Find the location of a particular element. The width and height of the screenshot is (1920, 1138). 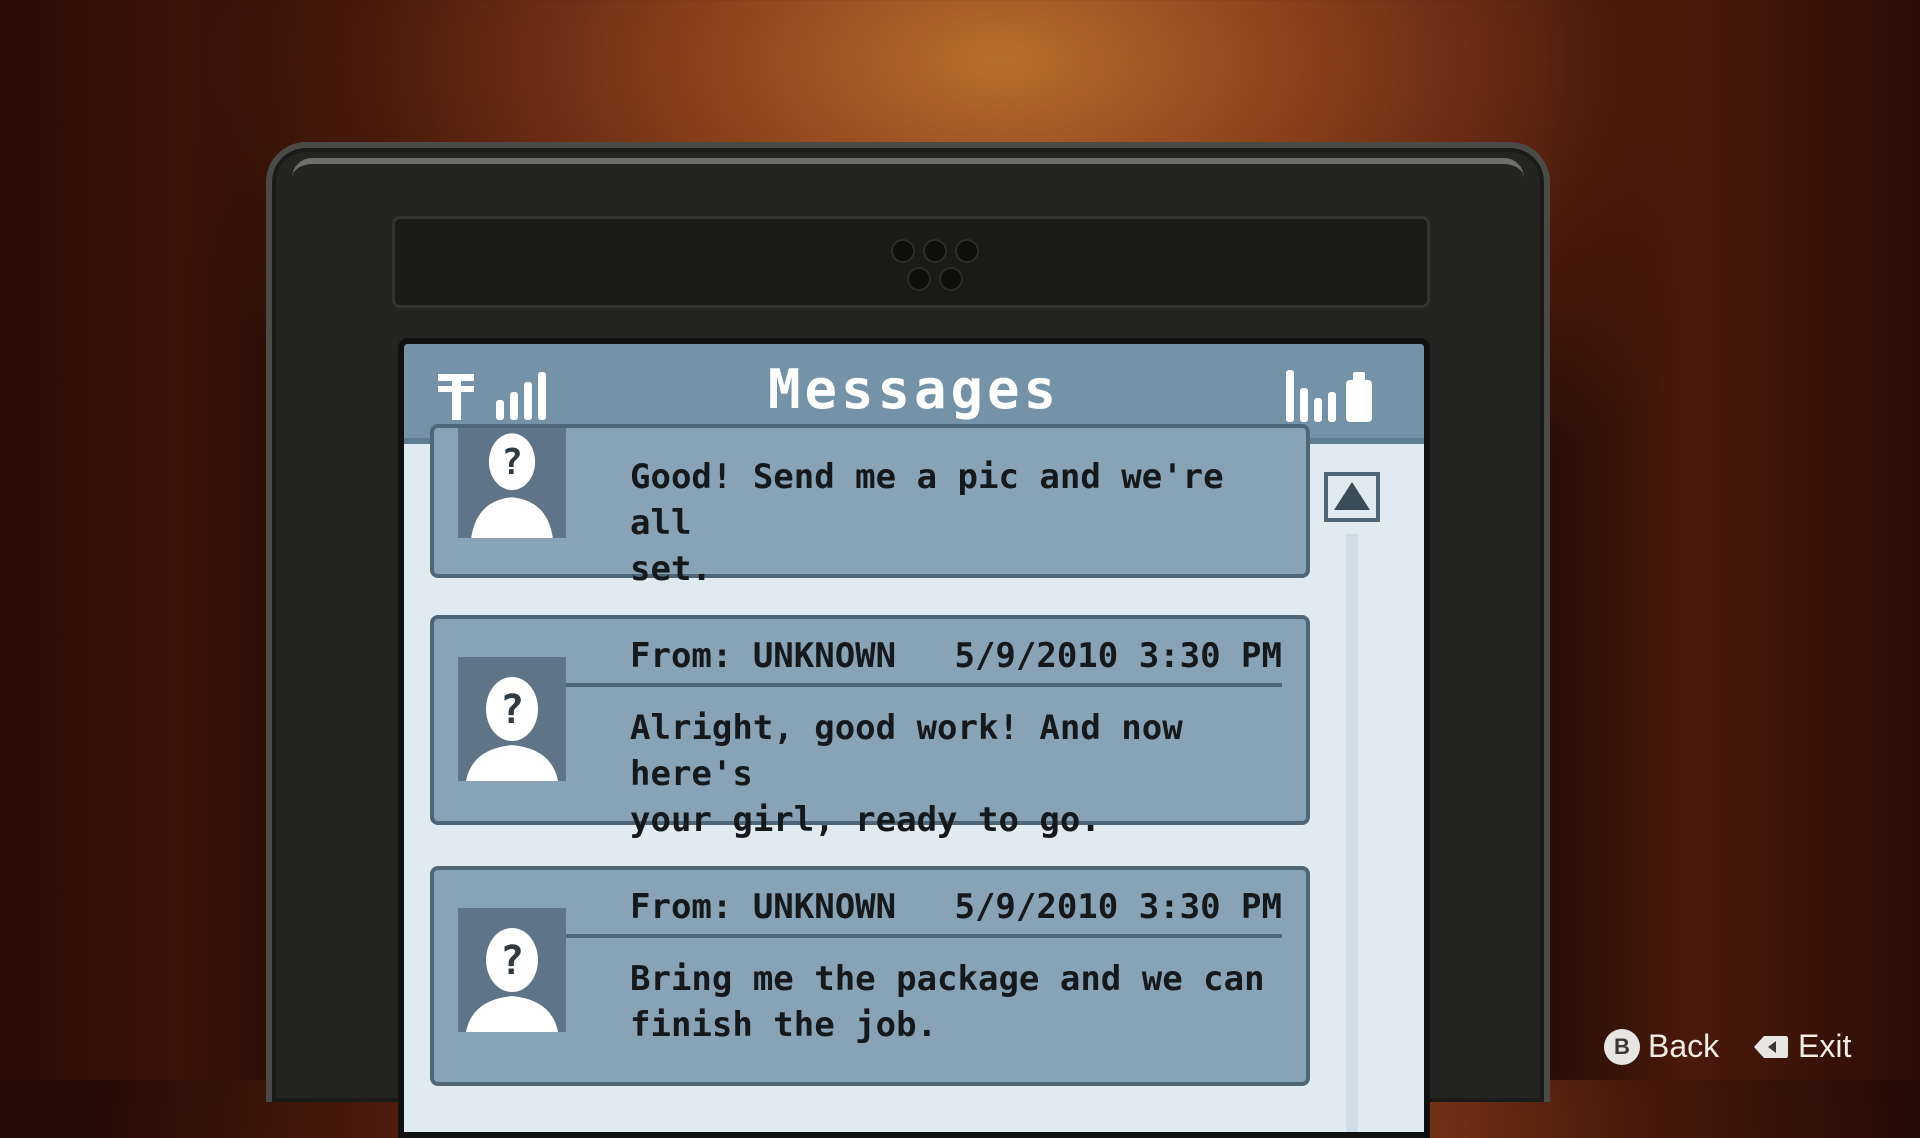

message-item: ? Good! Send me a pic and we're all set. is located at coordinates (870, 506).